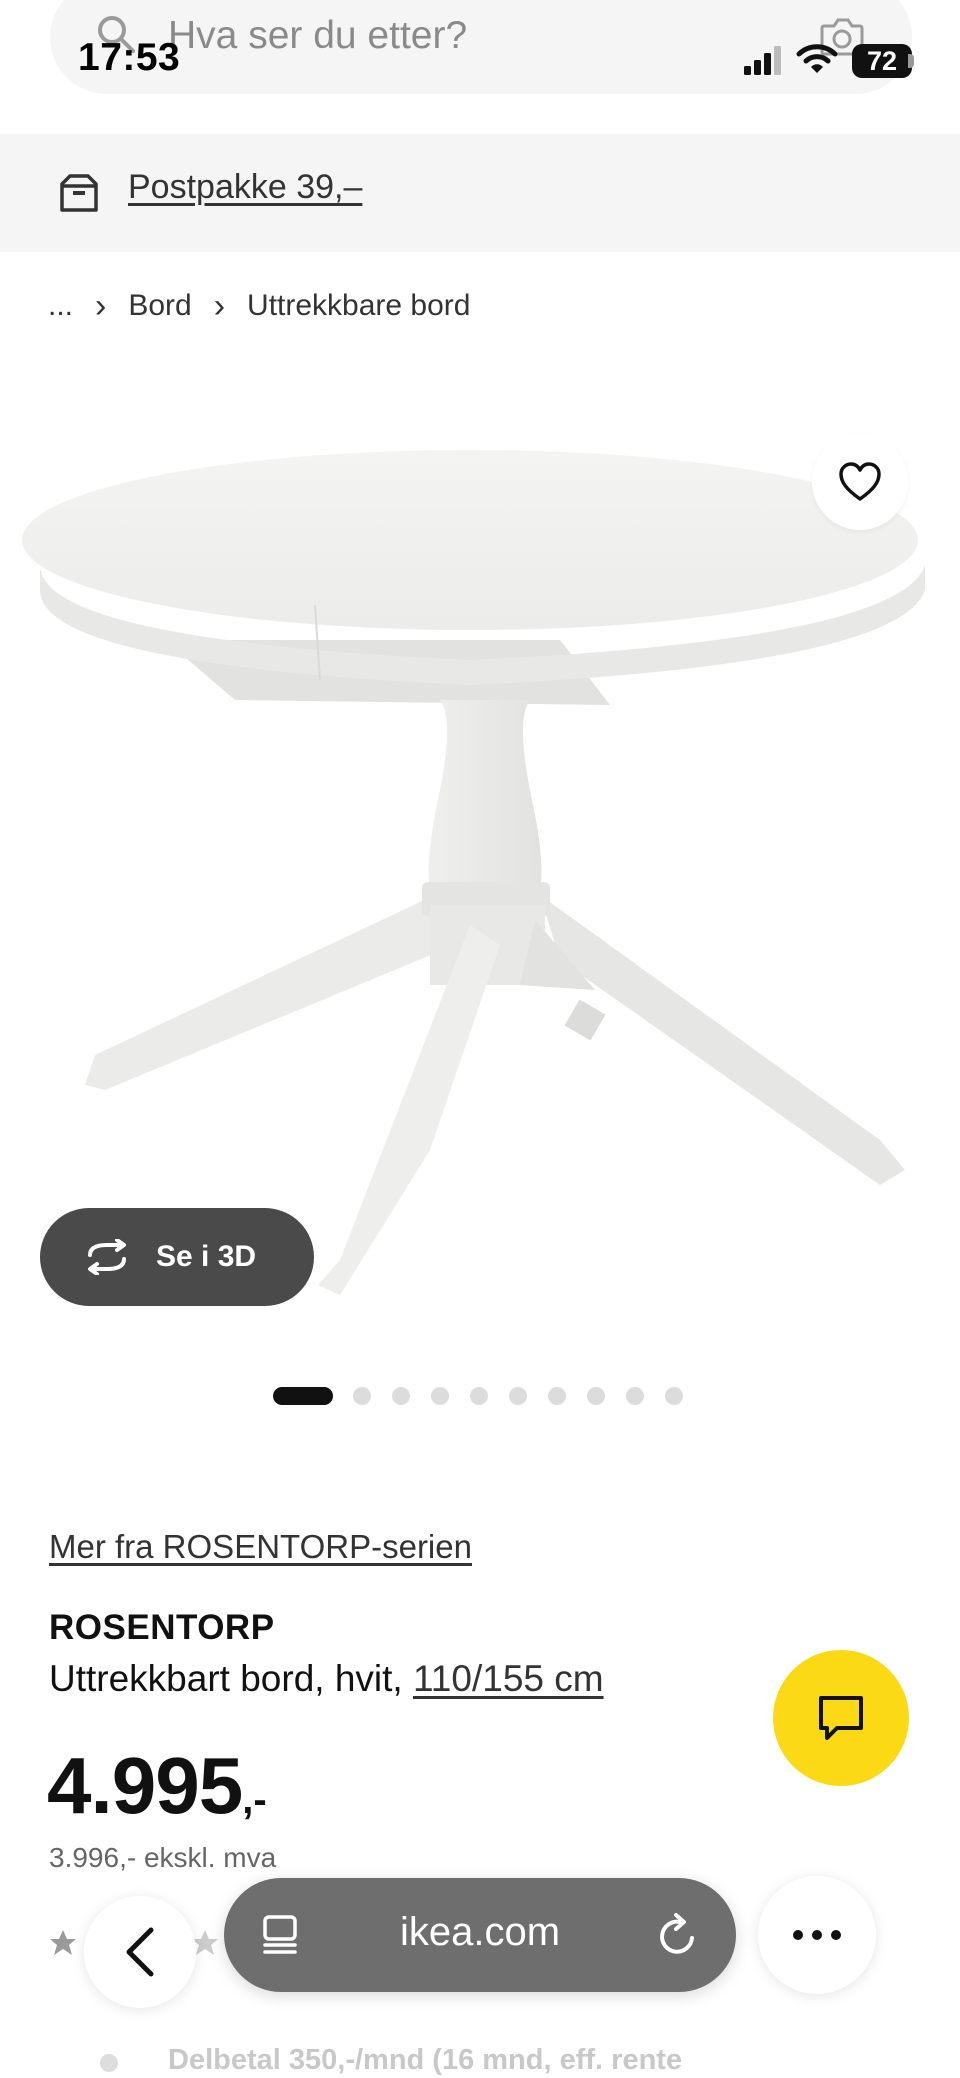  I want to click on box-icon, so click(79, 193).